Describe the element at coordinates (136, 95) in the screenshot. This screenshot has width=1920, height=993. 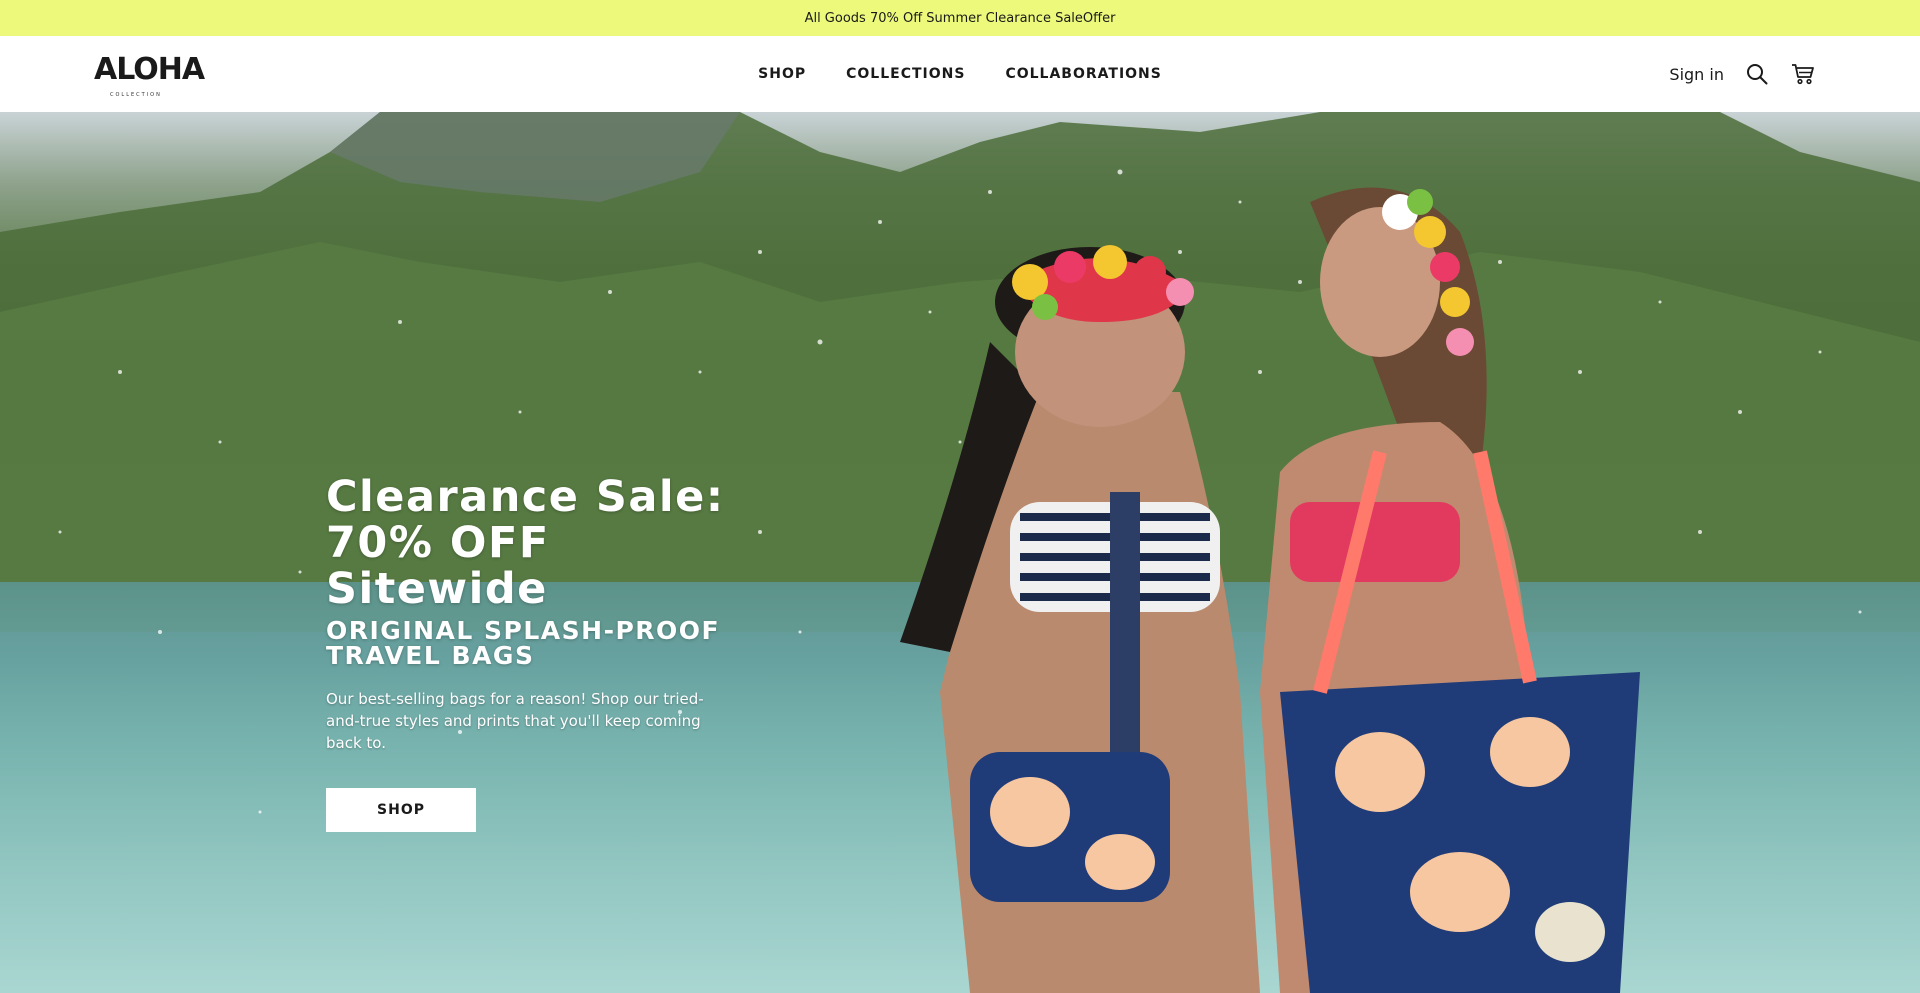
I see `logo-subtext: COLLECTION` at that location.